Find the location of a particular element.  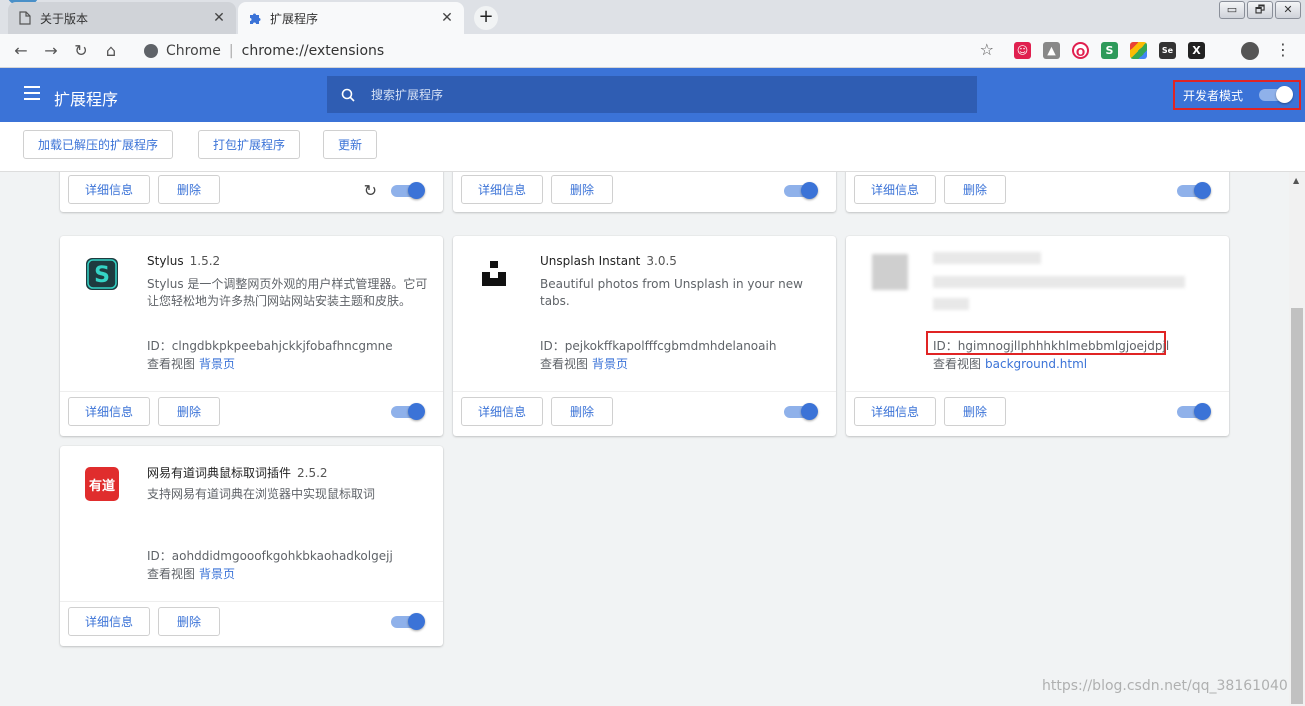

origin-chip: Chrome is located at coordinates (193, 51).